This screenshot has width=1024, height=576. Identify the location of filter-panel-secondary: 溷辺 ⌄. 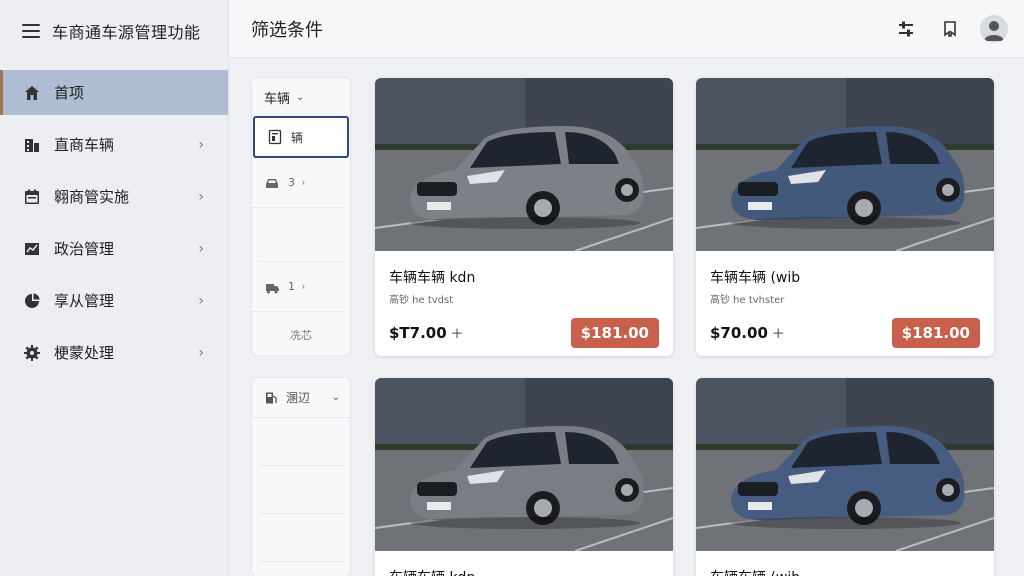
(301, 476).